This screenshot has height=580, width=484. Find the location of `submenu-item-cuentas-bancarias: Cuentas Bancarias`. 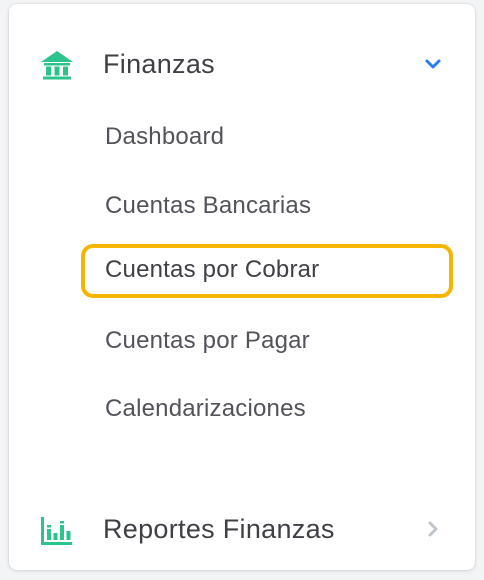

submenu-item-cuentas-bancarias: Cuentas Bancarias is located at coordinates (267, 207).